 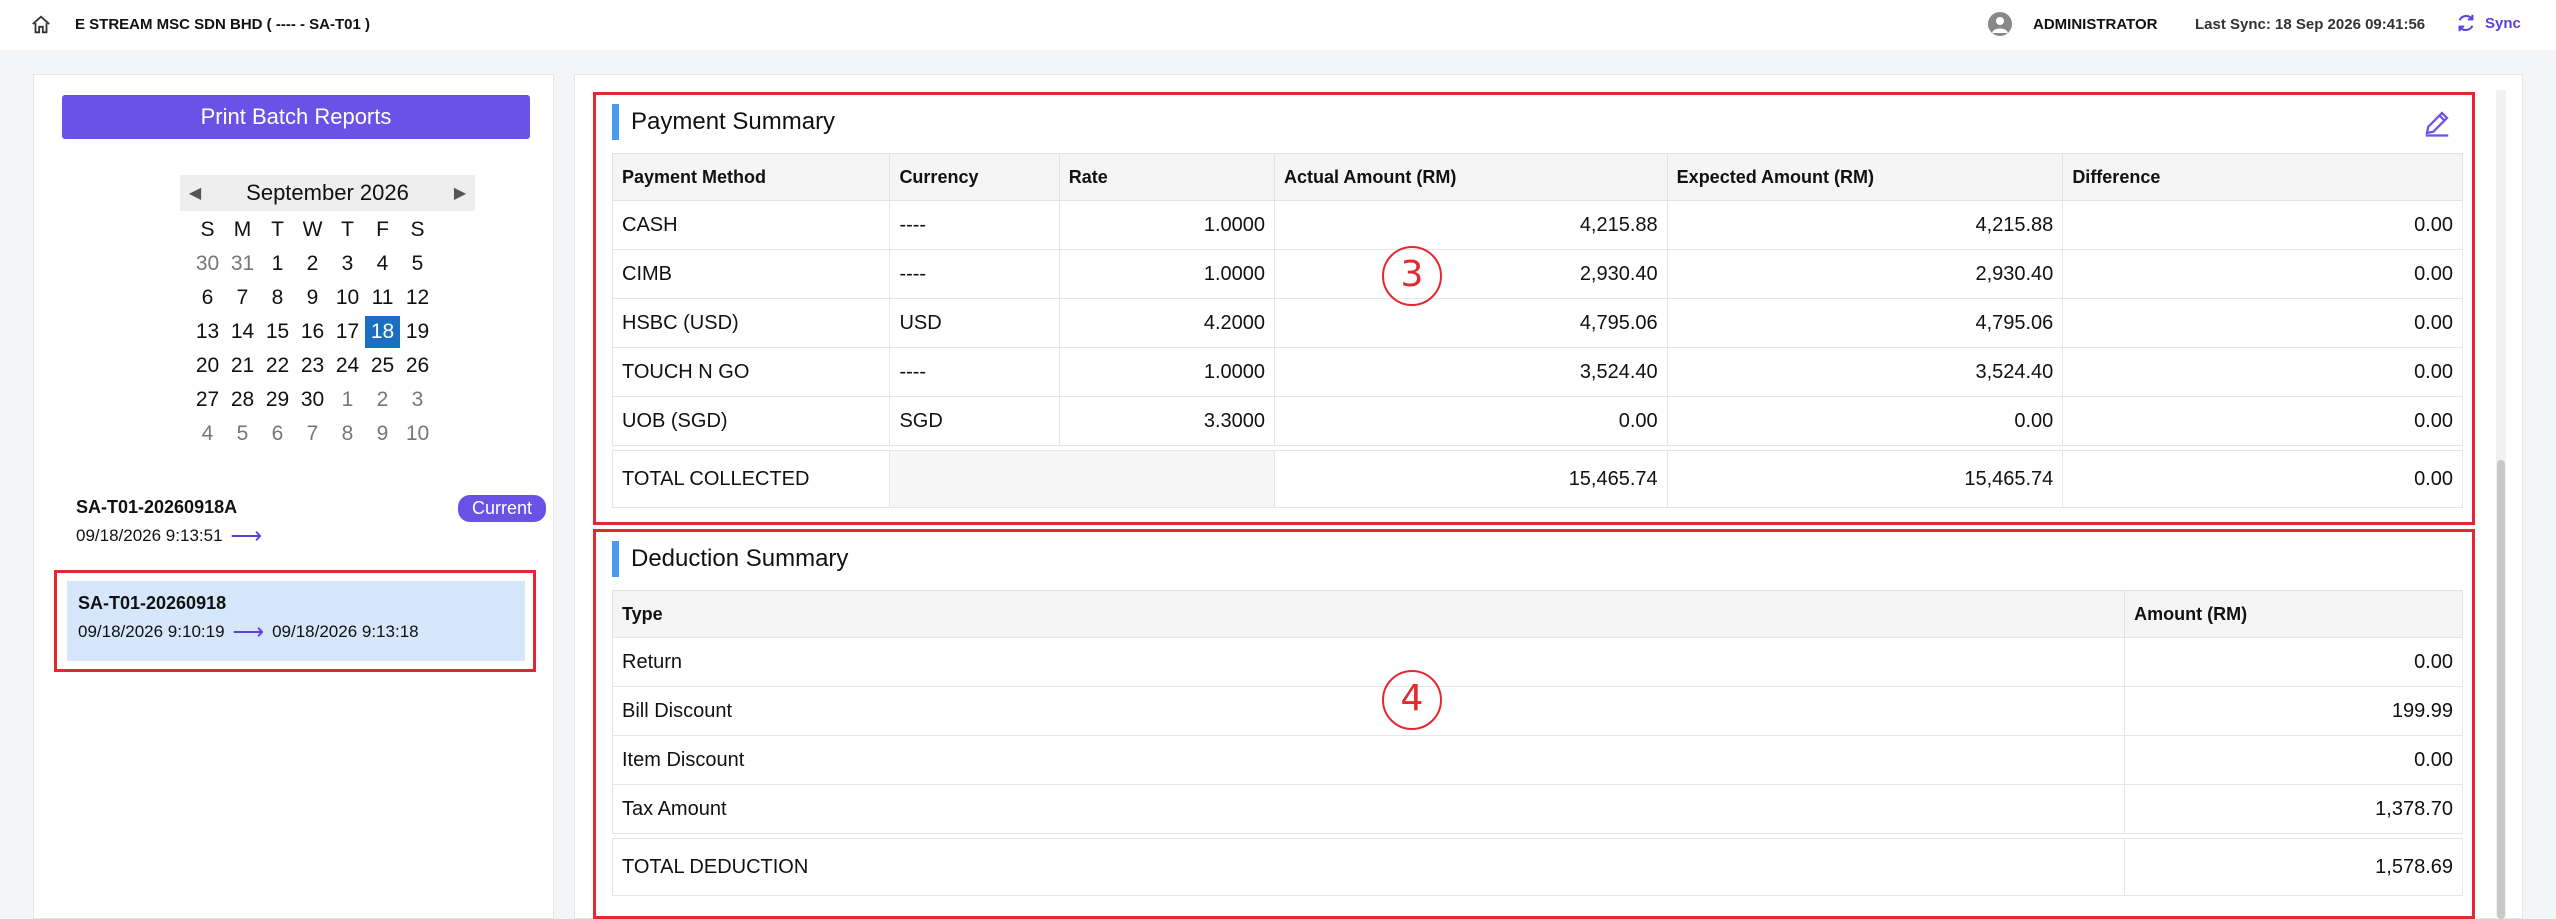 I want to click on payment-summary-heading: Payment Summary, so click(x=723, y=122).